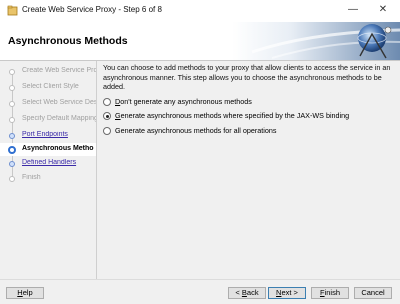 The height and width of the screenshot is (304, 400). Describe the element at coordinates (48, 163) in the screenshot. I see `step-defined-handlers: Defined Handlers` at that location.